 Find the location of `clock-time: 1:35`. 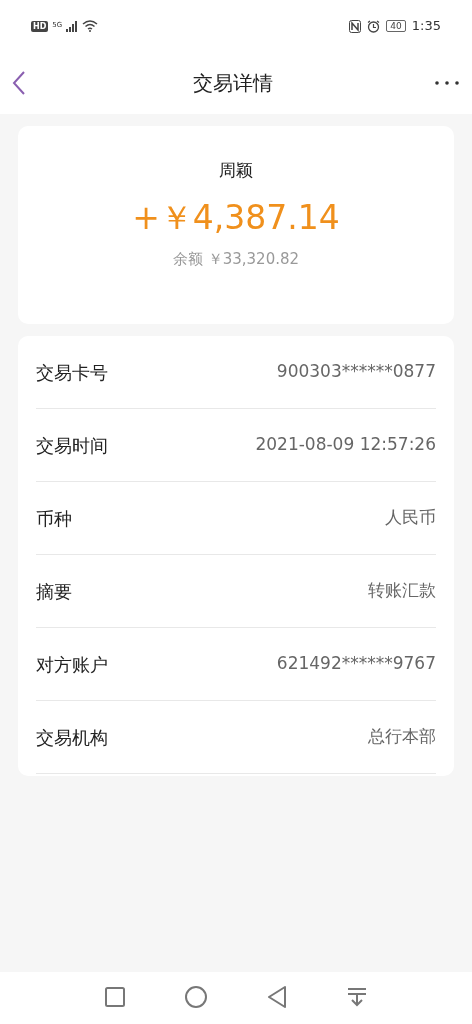

clock-time: 1:35 is located at coordinates (426, 26).